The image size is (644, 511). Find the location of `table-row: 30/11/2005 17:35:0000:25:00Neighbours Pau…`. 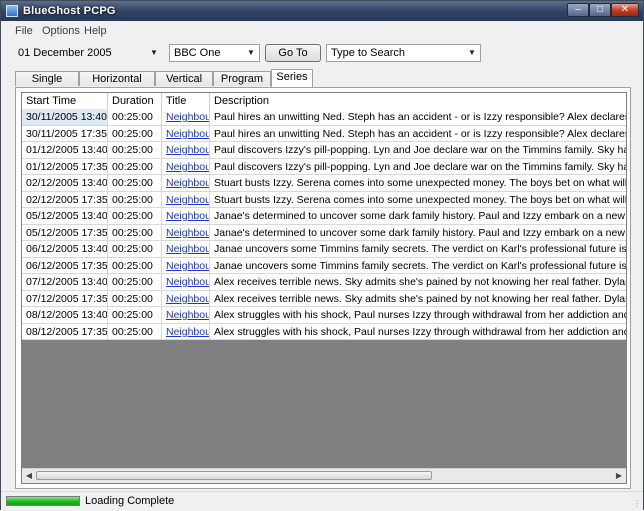

table-row: 30/11/2005 17:35:0000:25:00Neighbours Pau… is located at coordinates (324, 133).